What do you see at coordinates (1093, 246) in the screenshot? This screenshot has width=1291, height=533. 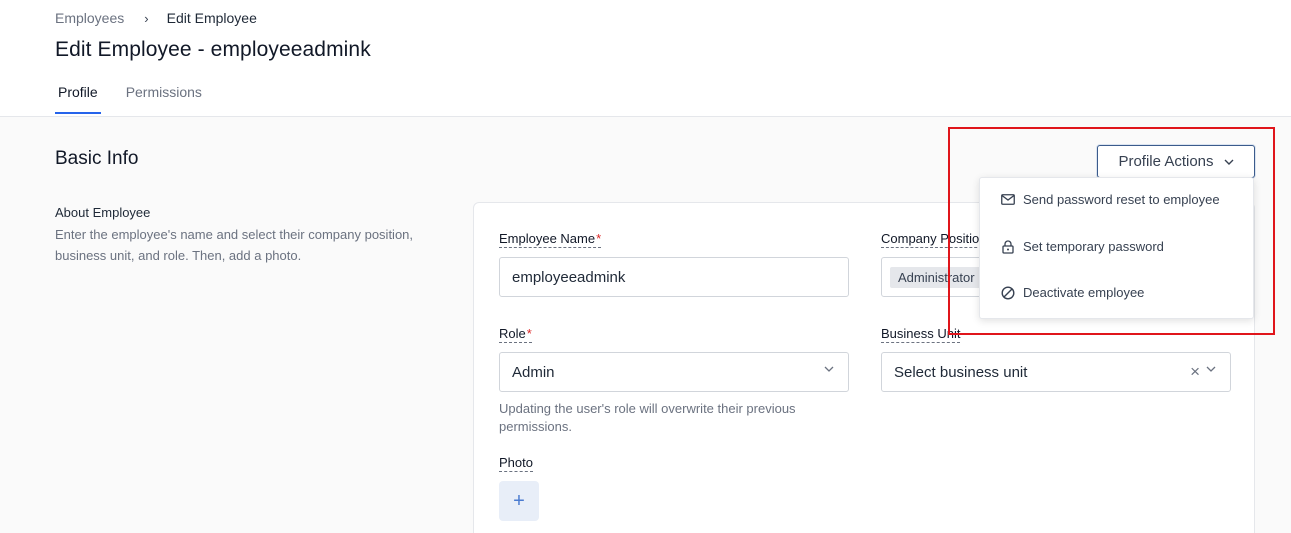 I see `menu-item-label: Set temporary password` at bounding box center [1093, 246].